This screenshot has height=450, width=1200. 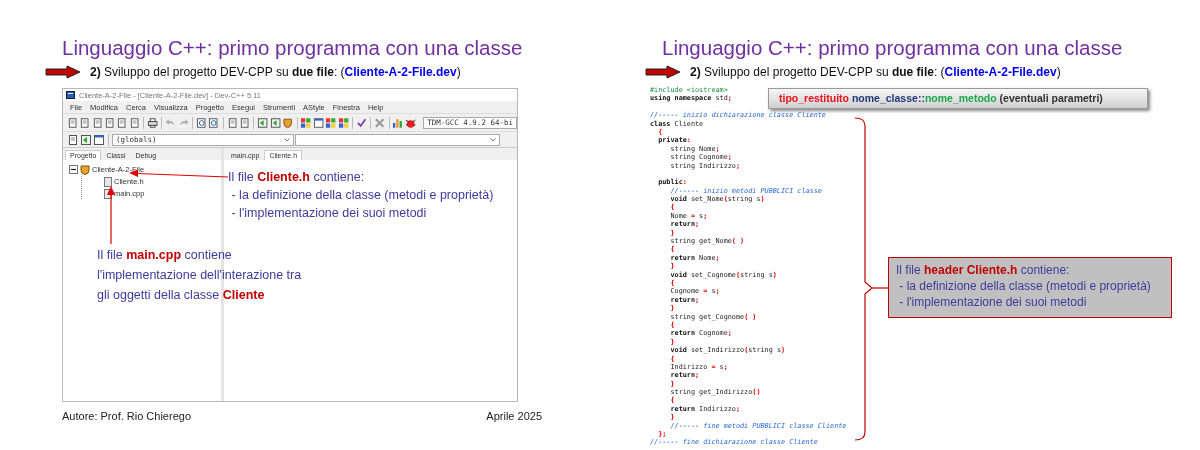 I want to click on check-icon, so click(x=361, y=122).